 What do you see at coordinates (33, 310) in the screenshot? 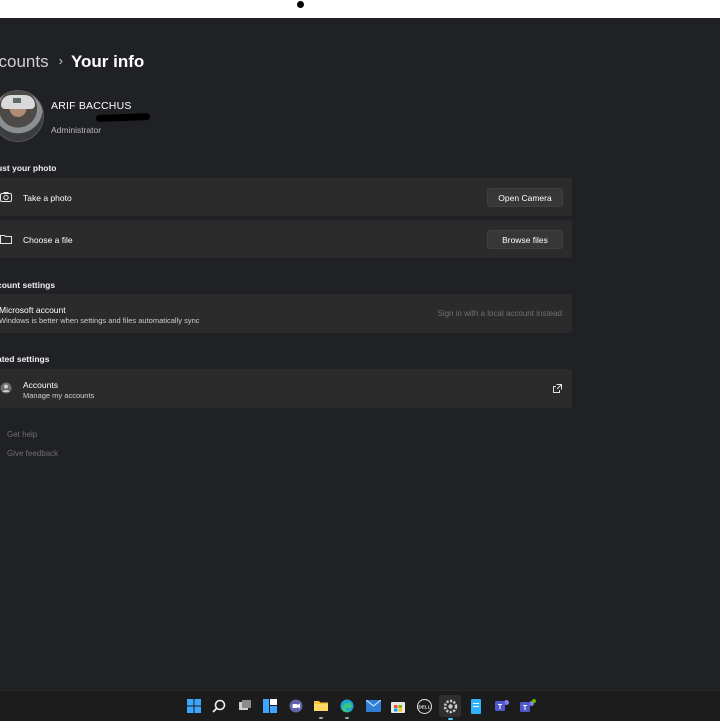
I see `microsoft-account-label: Microsoft account` at bounding box center [33, 310].